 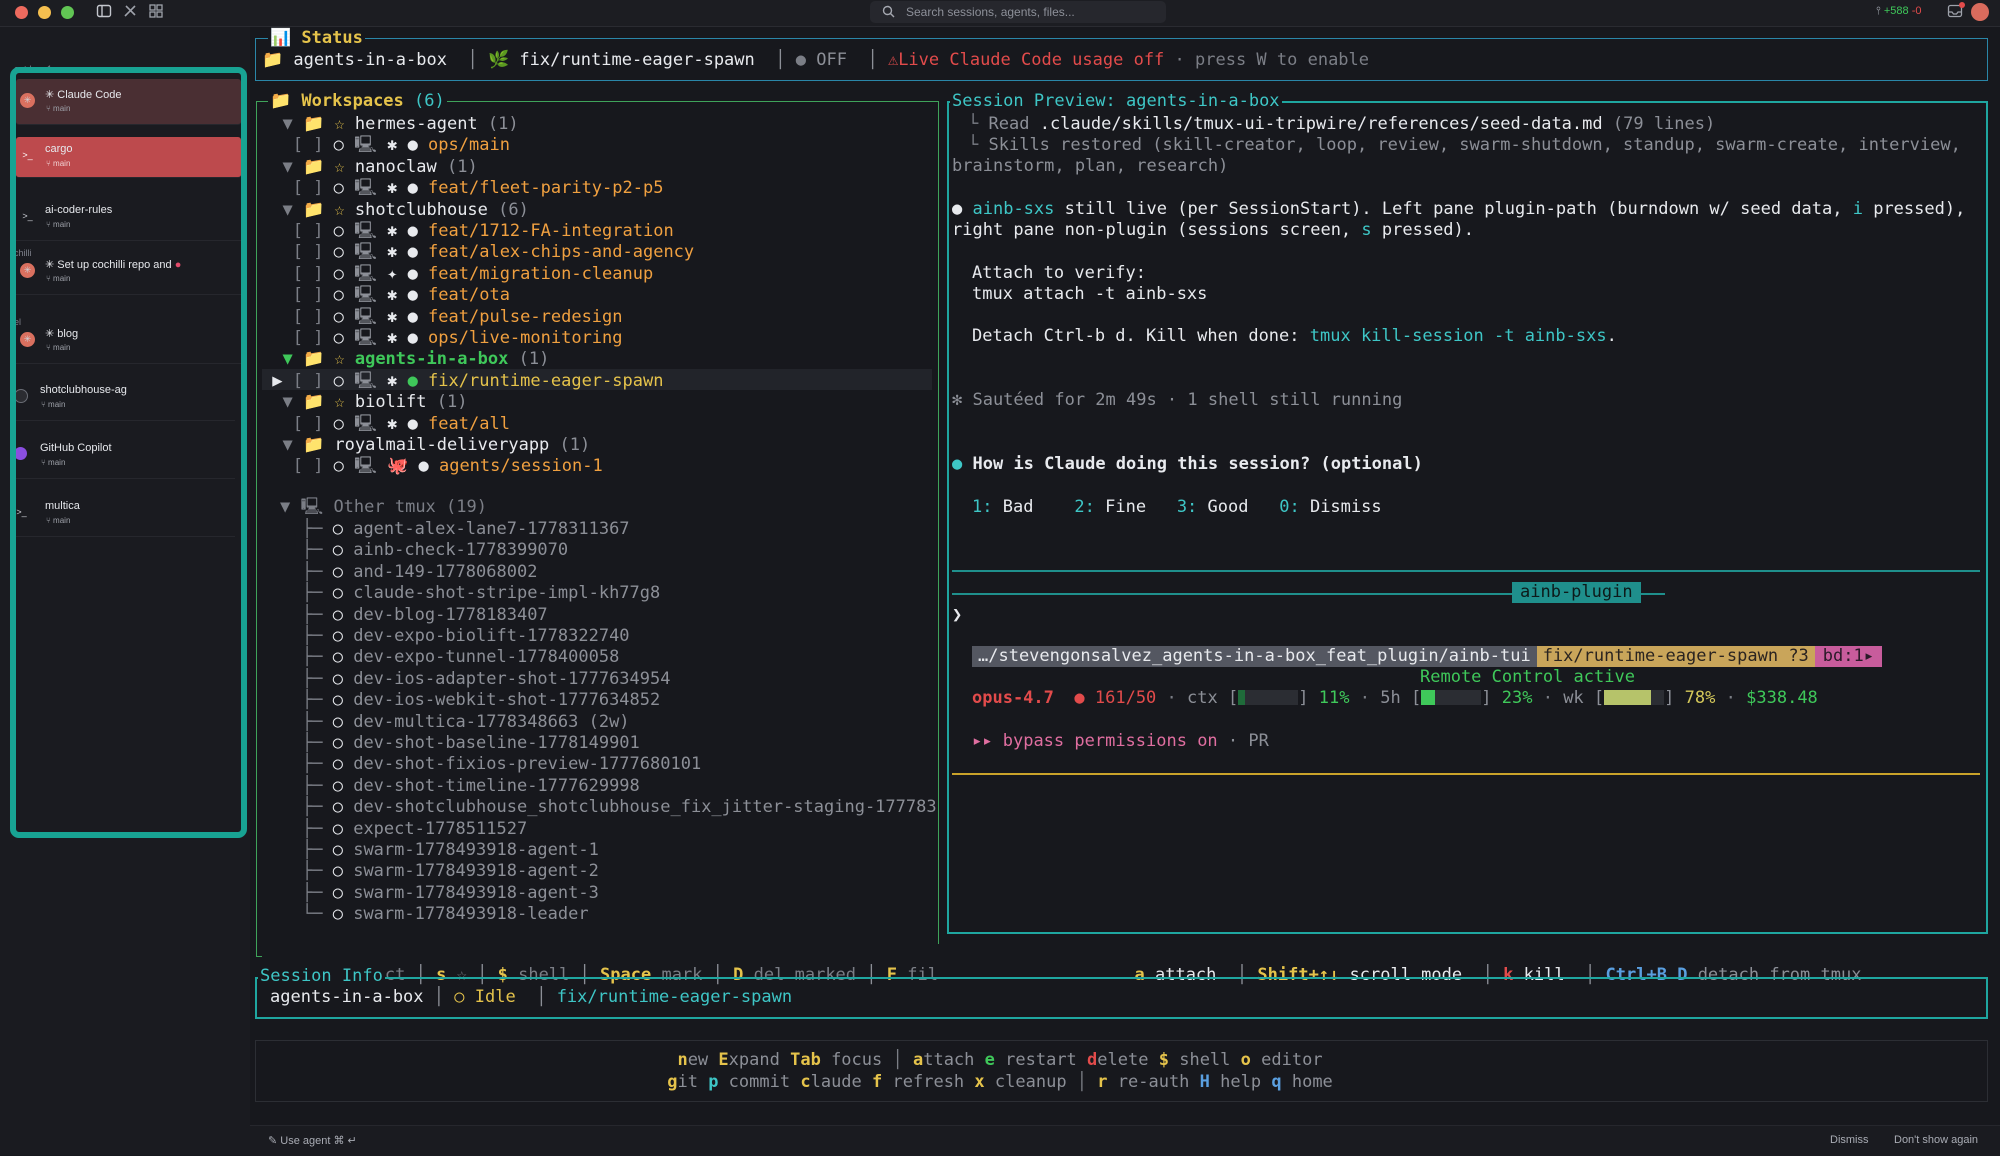 I want to click on rating-dismiss: 0: Dismiss, so click(x=1330, y=507).